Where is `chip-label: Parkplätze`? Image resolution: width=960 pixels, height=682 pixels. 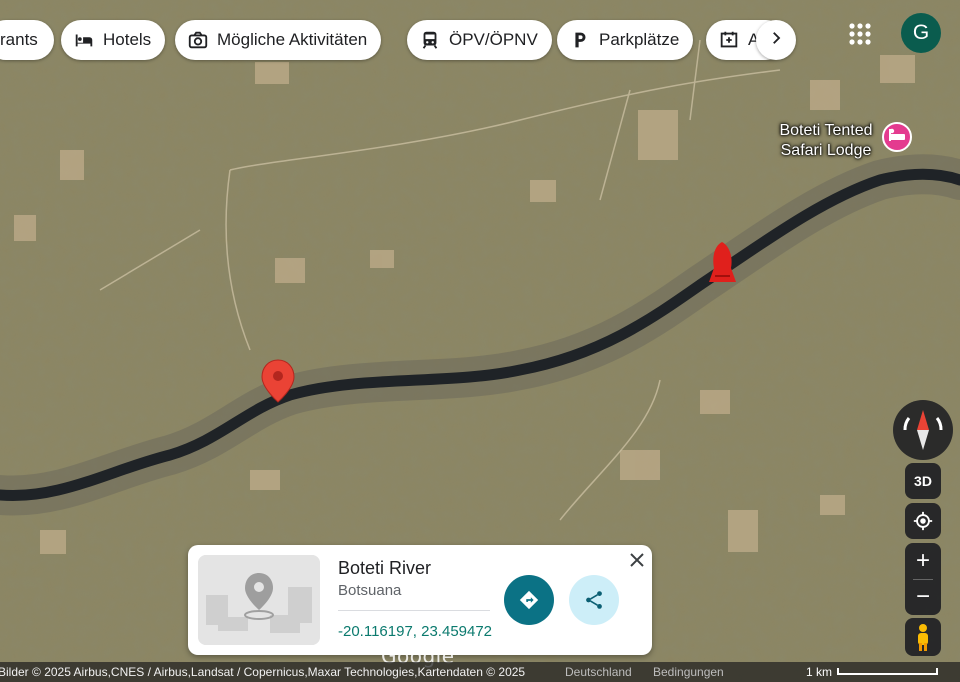
chip-label: Parkplätze is located at coordinates (639, 39).